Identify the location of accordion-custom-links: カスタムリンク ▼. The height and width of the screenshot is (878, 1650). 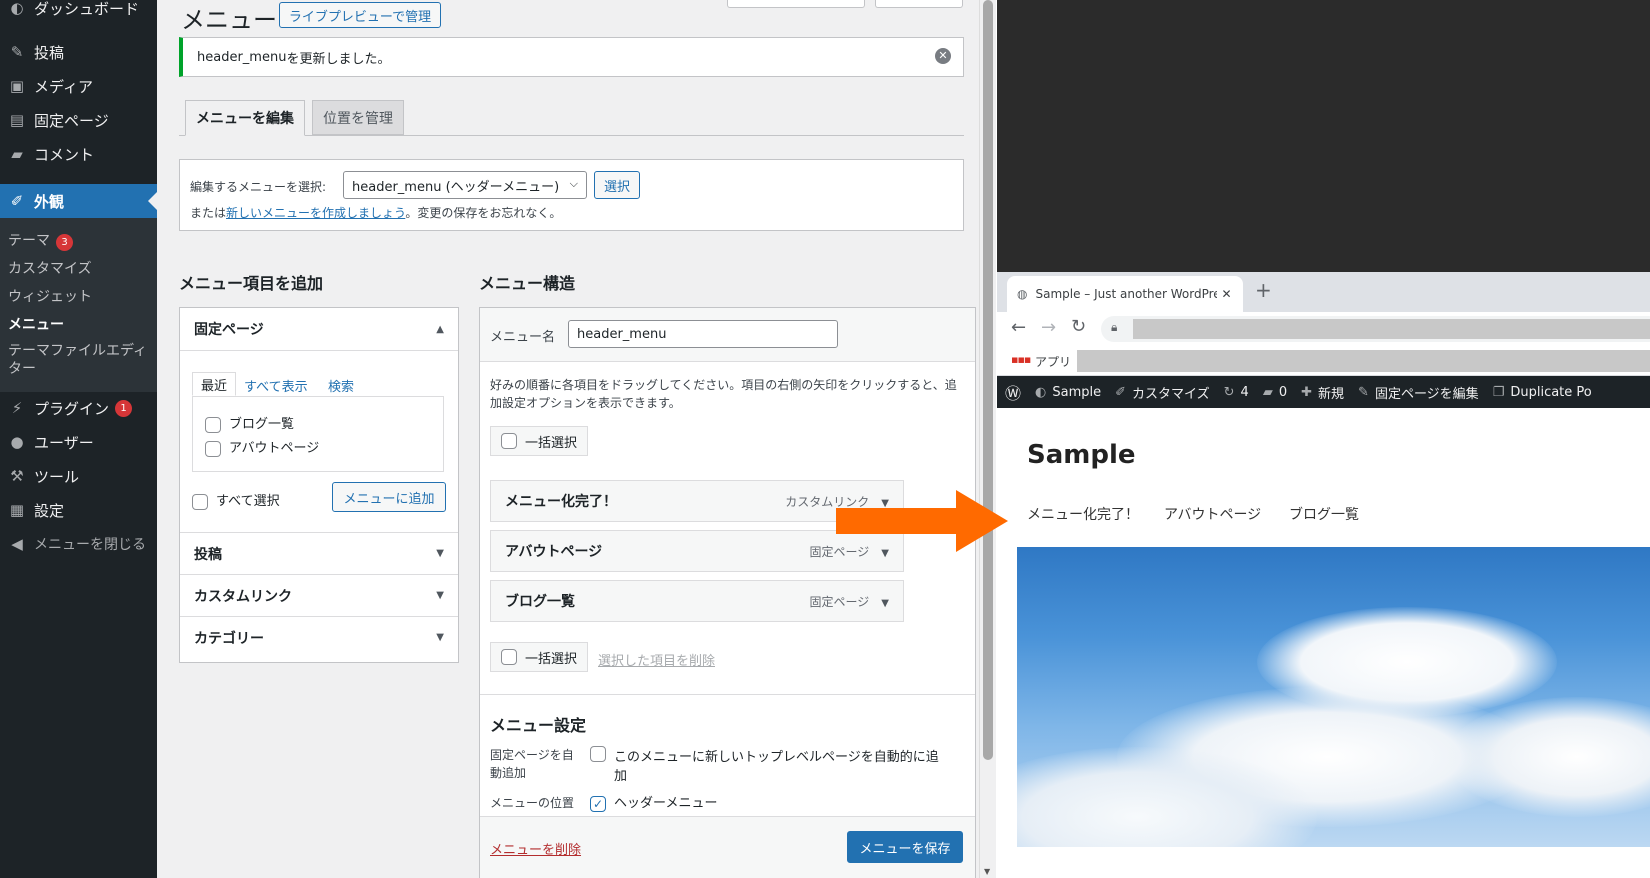
(319, 595).